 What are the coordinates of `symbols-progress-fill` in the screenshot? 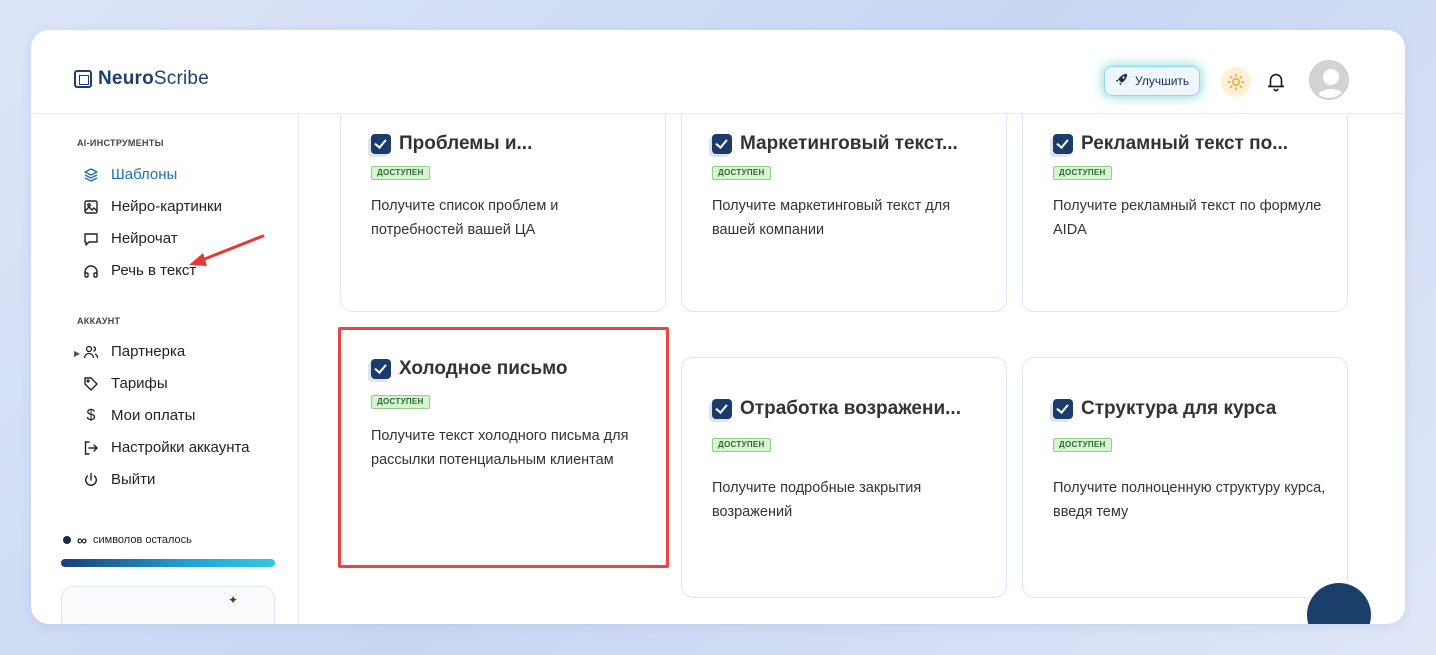 It's located at (168, 563).